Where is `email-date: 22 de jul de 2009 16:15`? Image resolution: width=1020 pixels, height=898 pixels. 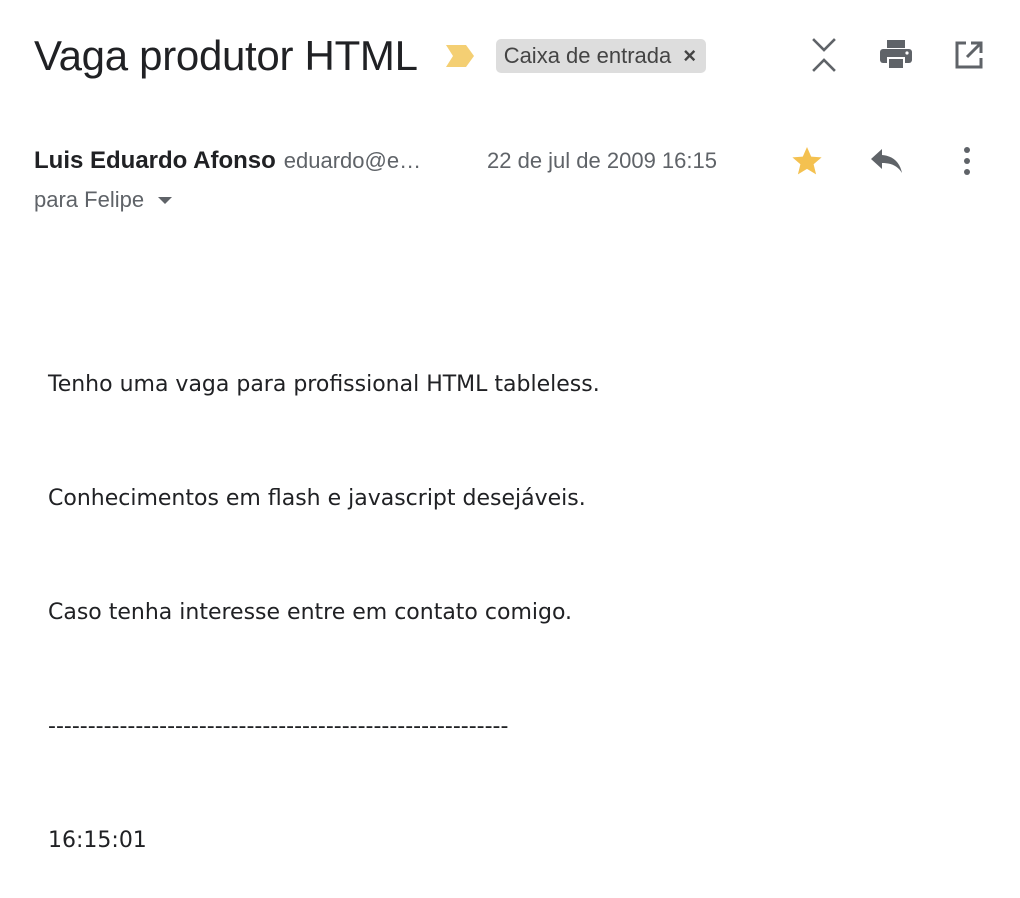
email-date: 22 de jul de 2009 16:15 is located at coordinates (602, 160).